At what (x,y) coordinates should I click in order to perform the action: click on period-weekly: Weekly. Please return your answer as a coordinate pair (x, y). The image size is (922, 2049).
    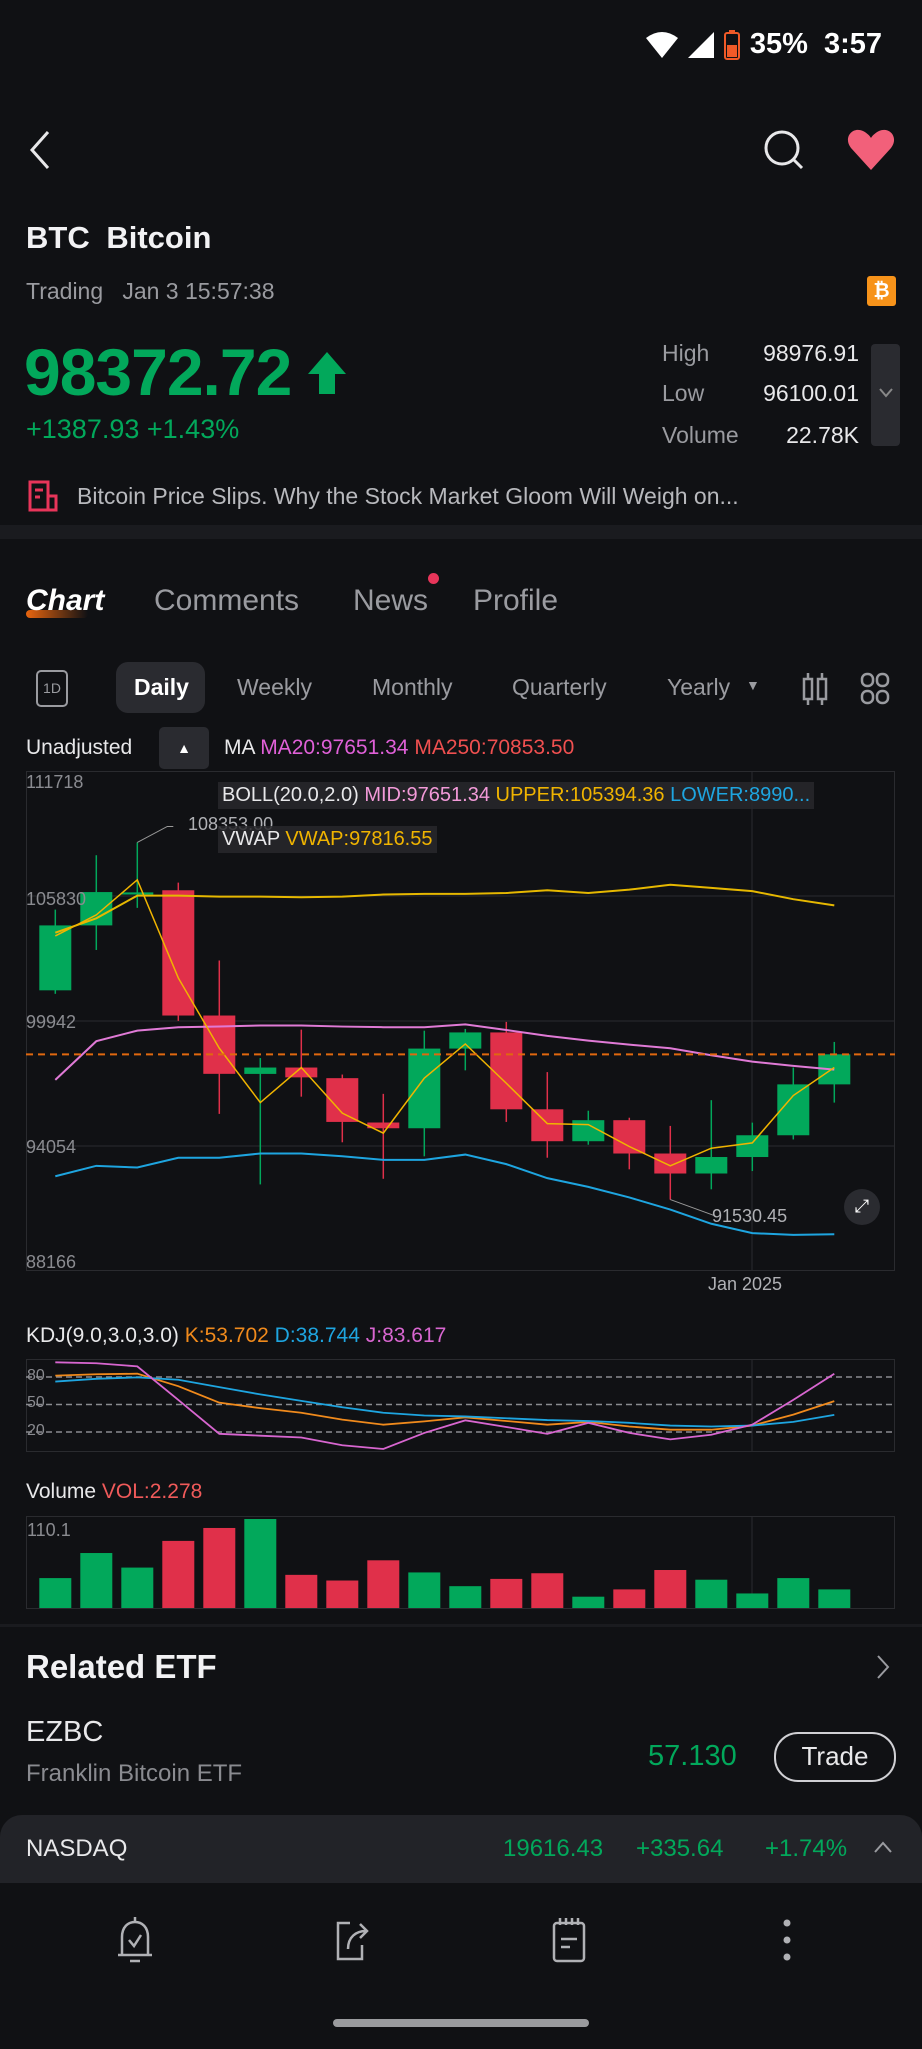
    Looking at the image, I should click on (274, 687).